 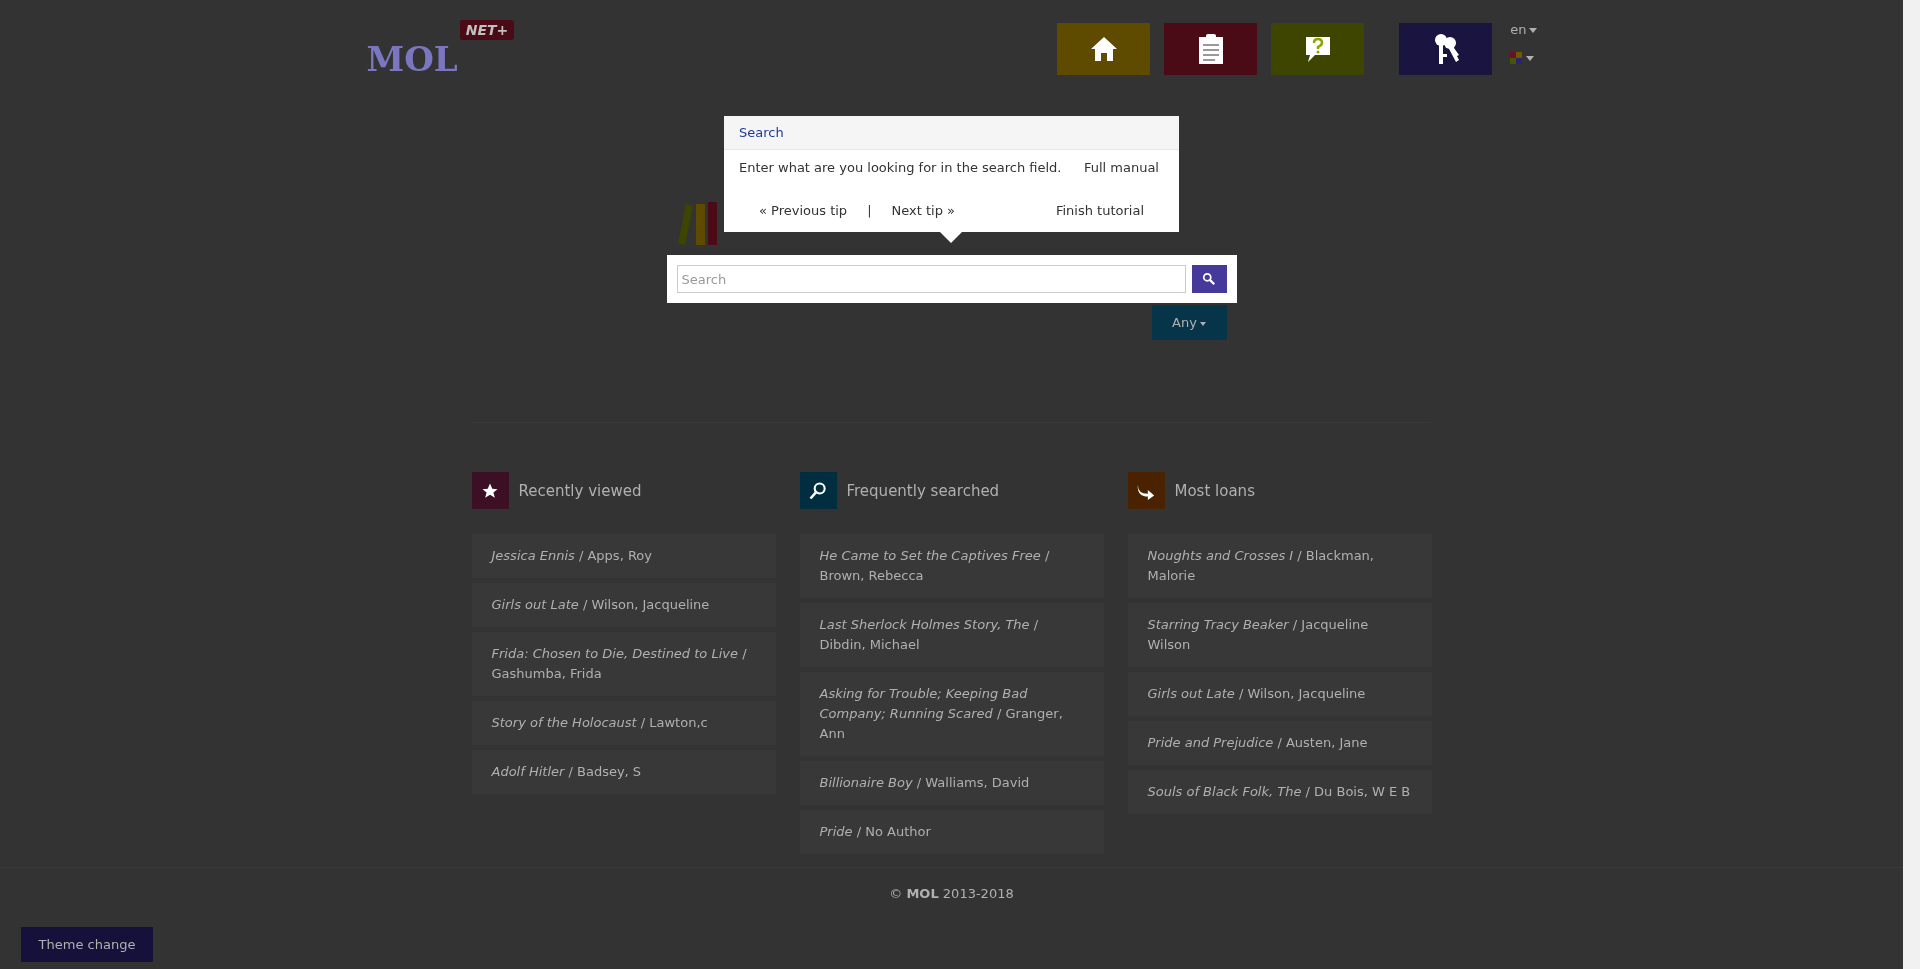 What do you see at coordinates (1279, 792) in the screenshot?
I see `book-link: Souls of Black Folk, The / Du Bois, W E B` at bounding box center [1279, 792].